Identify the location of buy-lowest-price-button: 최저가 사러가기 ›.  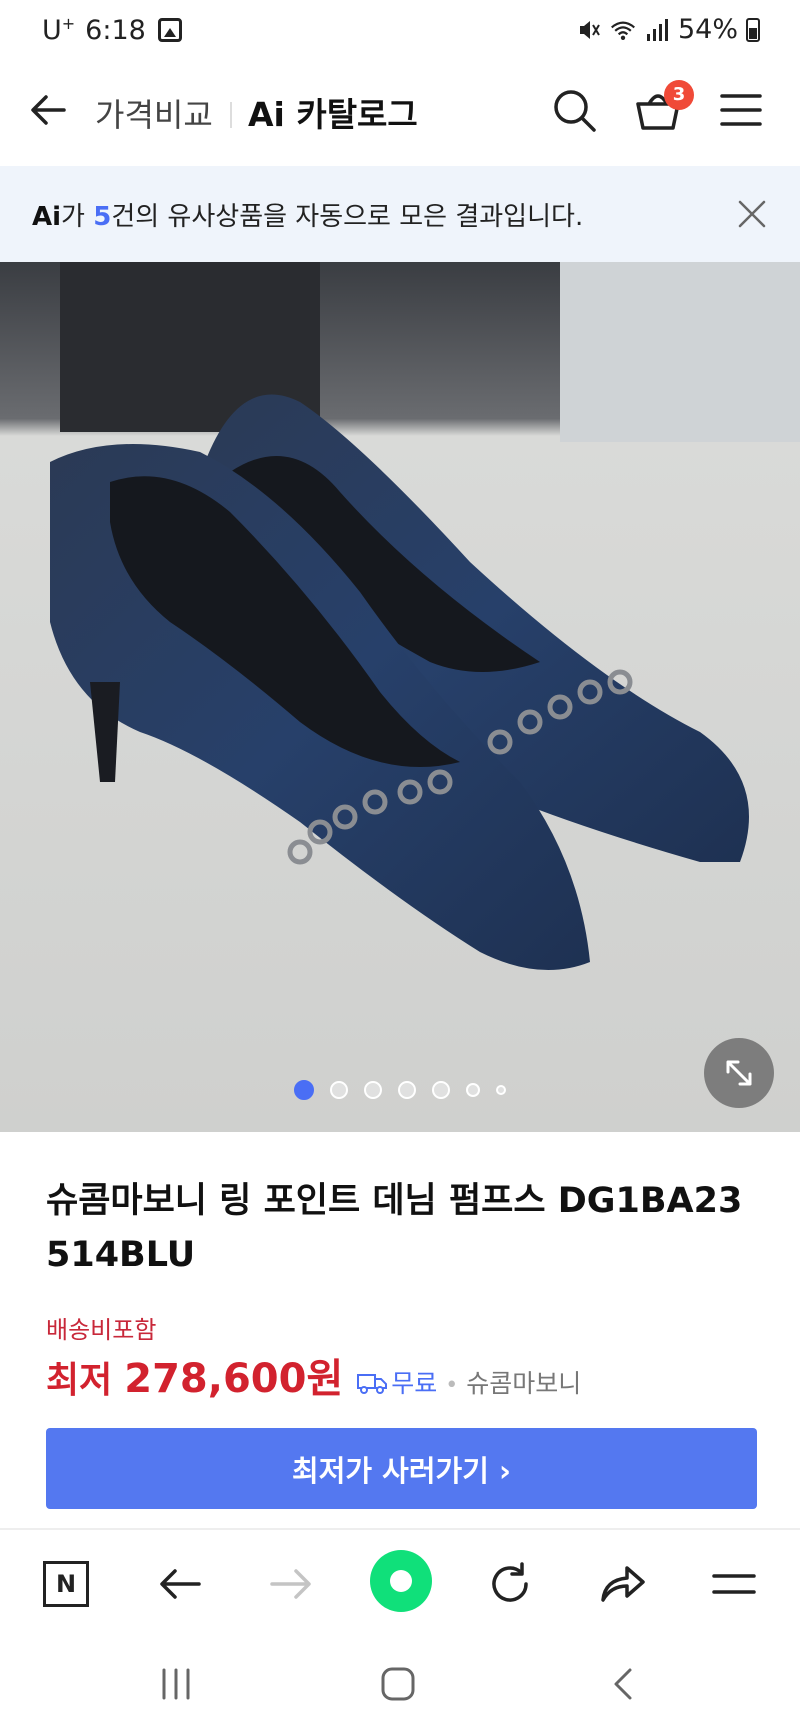
(401, 1468).